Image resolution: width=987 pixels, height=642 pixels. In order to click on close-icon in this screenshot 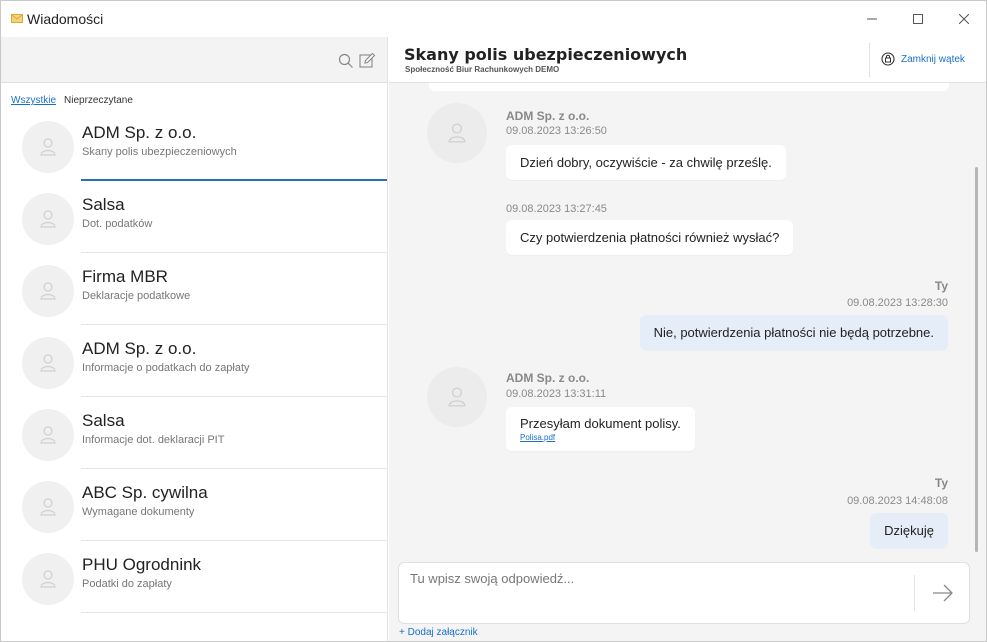, I will do `click(964, 19)`.